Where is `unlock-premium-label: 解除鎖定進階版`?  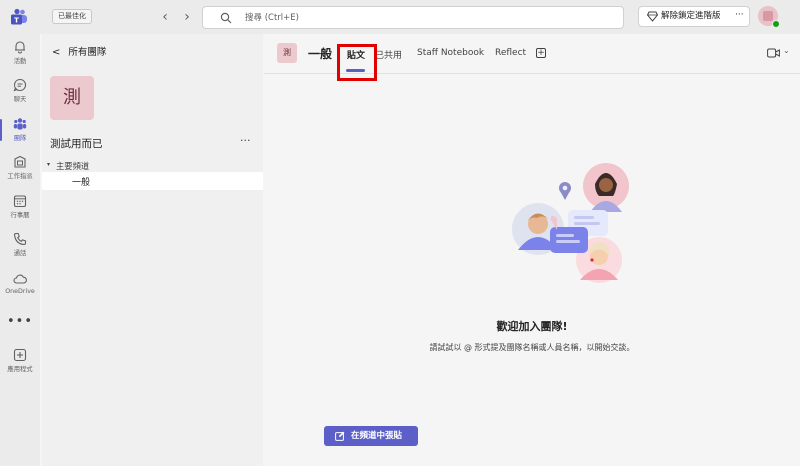 unlock-premium-label: 解除鎖定進階版 is located at coordinates (691, 16).